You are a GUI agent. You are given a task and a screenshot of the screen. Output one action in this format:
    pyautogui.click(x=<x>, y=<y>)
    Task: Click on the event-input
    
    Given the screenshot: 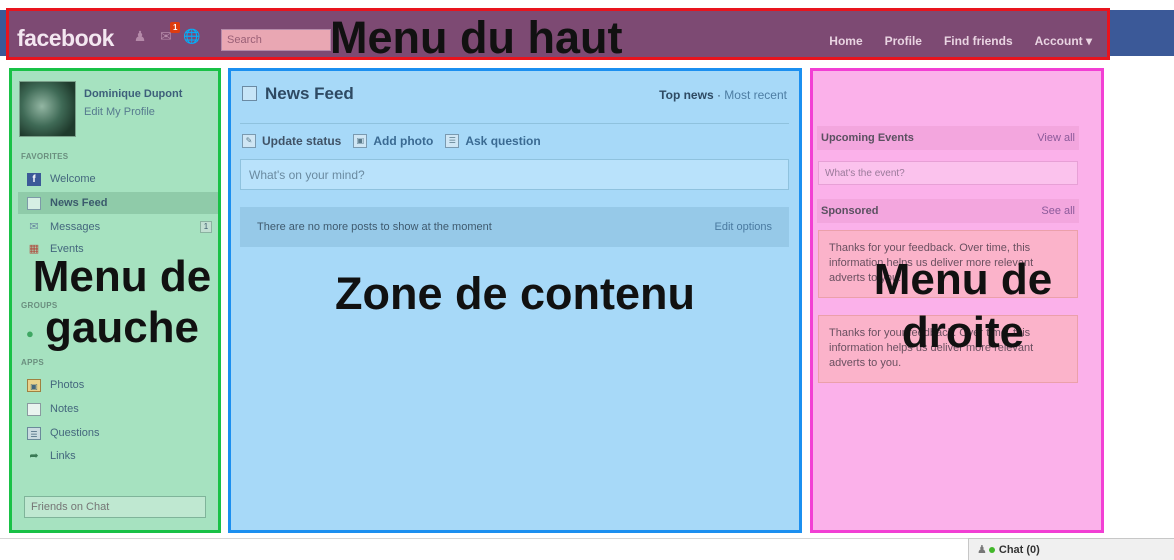 What is the action you would take?
    pyautogui.click(x=948, y=173)
    